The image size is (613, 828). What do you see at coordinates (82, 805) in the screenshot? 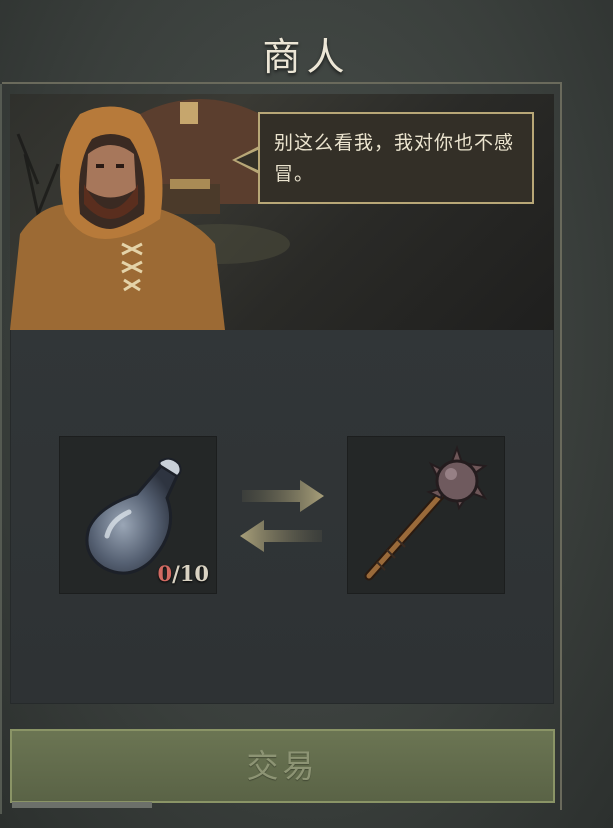
I see `scrollbar` at bounding box center [82, 805].